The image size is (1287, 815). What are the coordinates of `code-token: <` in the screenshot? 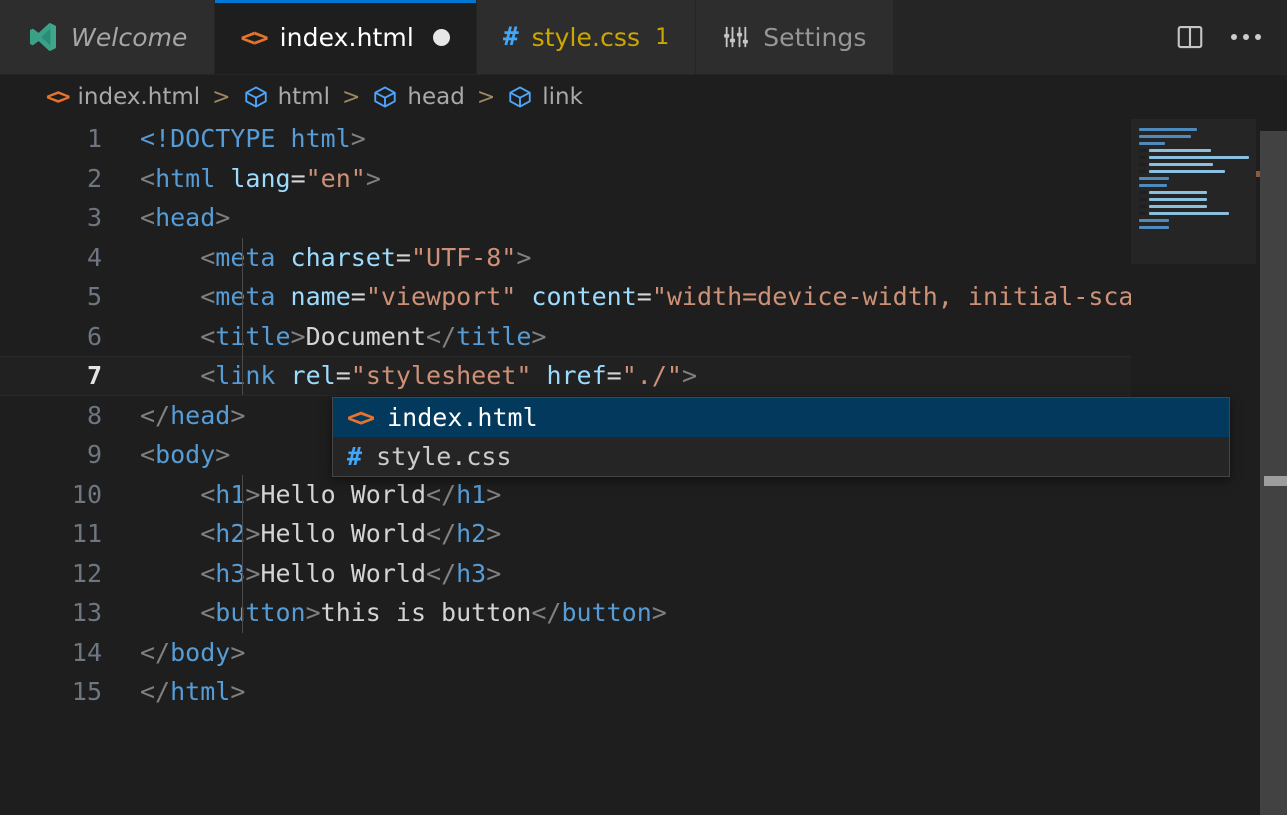 It's located at (148, 178).